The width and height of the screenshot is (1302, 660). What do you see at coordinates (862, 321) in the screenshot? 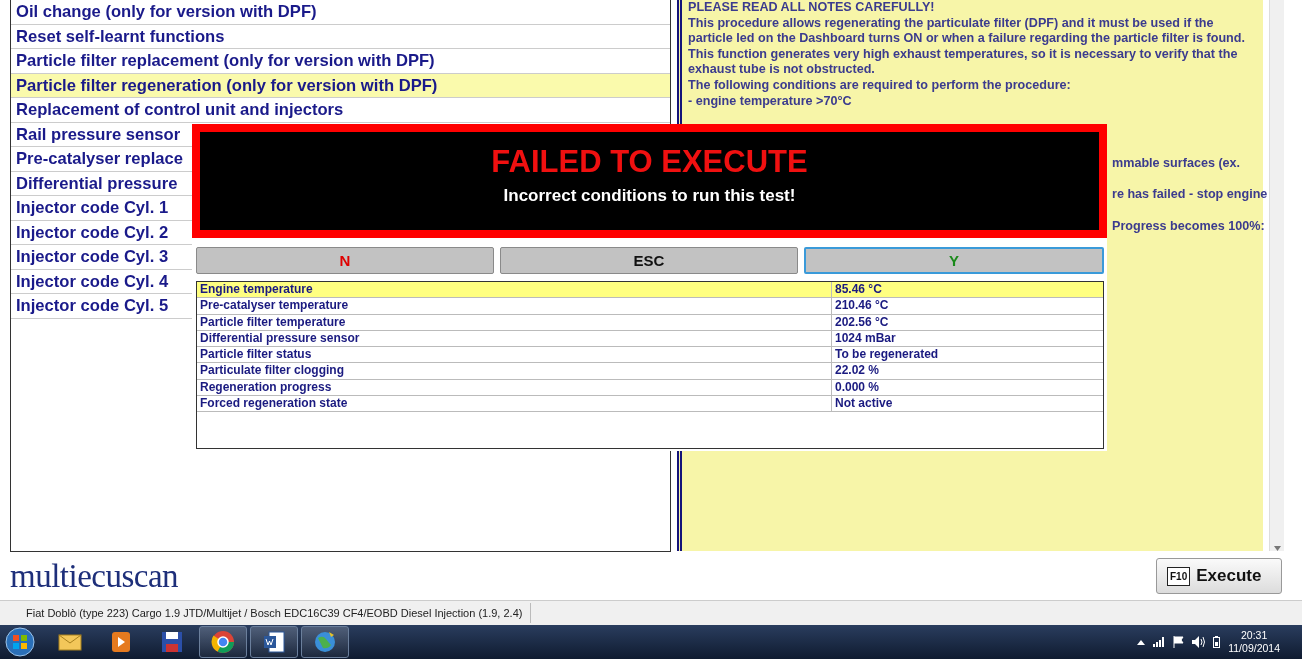
I see `table-cell: 202.56 °C` at bounding box center [862, 321].